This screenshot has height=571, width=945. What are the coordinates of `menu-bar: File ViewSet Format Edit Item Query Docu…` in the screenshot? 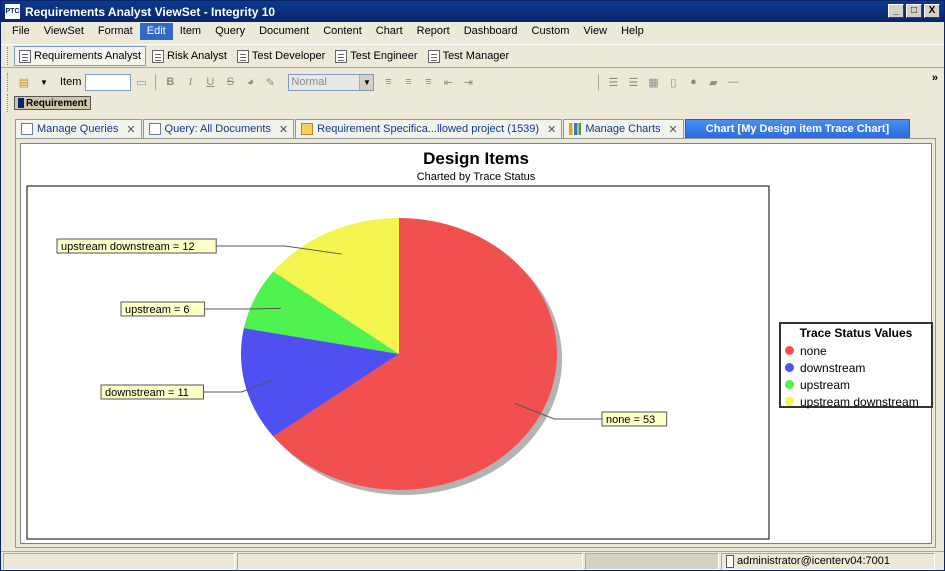 It's located at (472, 31).